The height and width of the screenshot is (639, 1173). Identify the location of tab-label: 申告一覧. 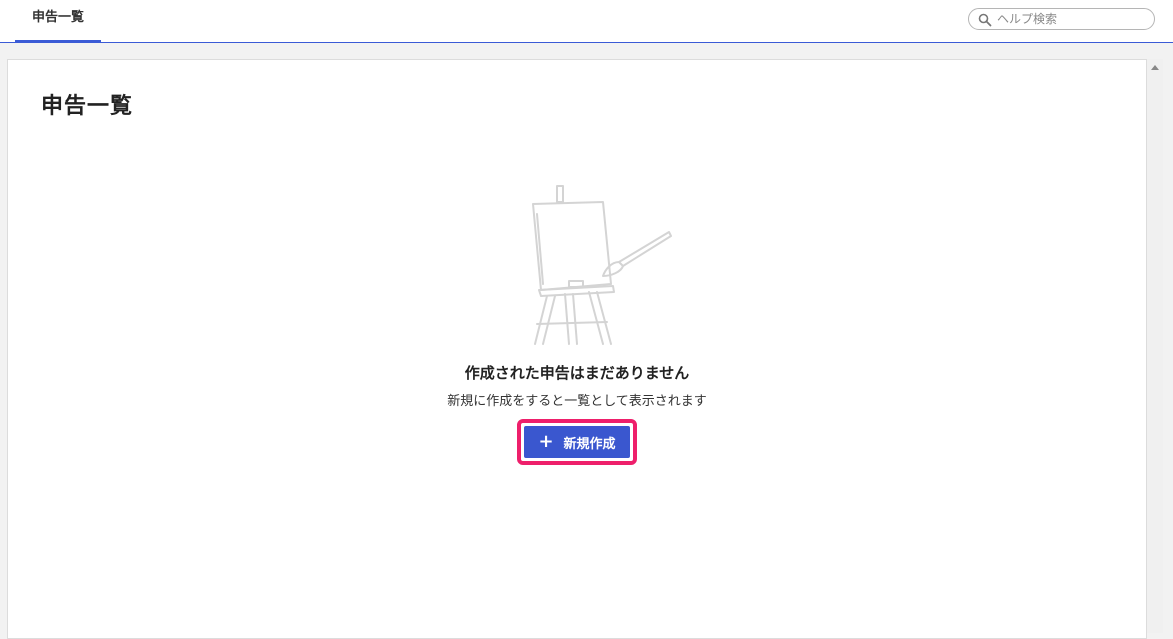
(57, 17).